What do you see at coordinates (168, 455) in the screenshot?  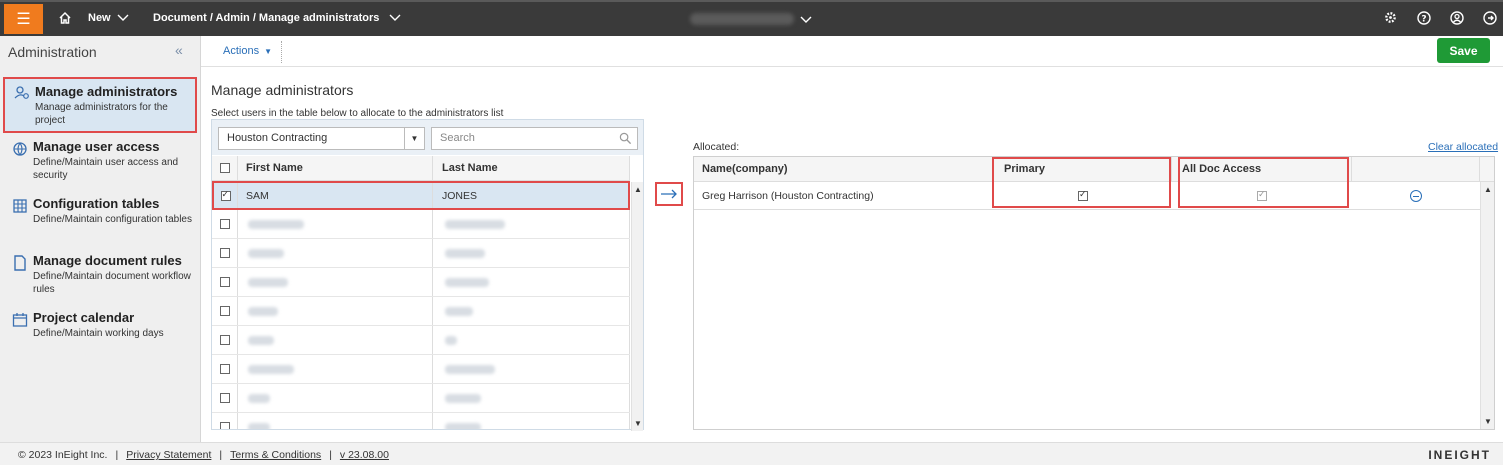 I see `privacy-link: Privacy Statement` at bounding box center [168, 455].